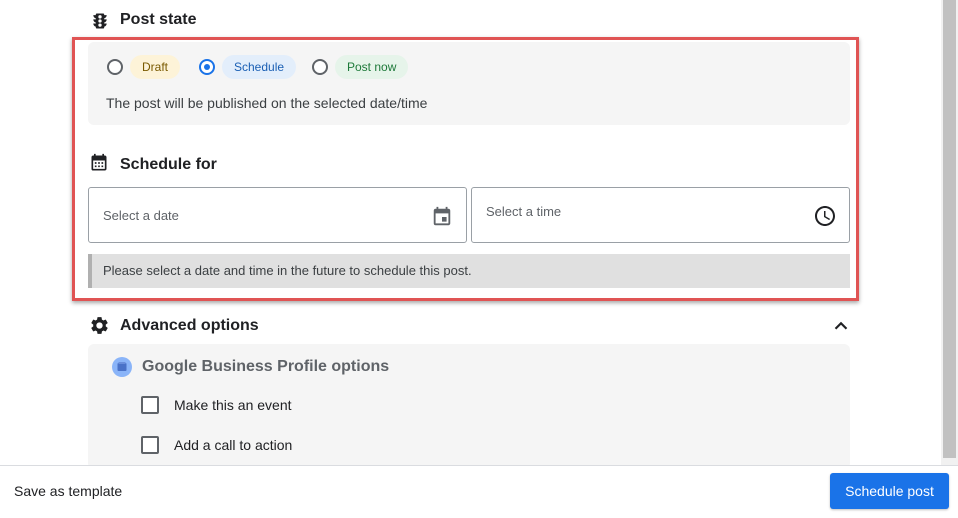 This screenshot has height=518, width=958. I want to click on schedule-post-button: Schedule post, so click(889, 491).